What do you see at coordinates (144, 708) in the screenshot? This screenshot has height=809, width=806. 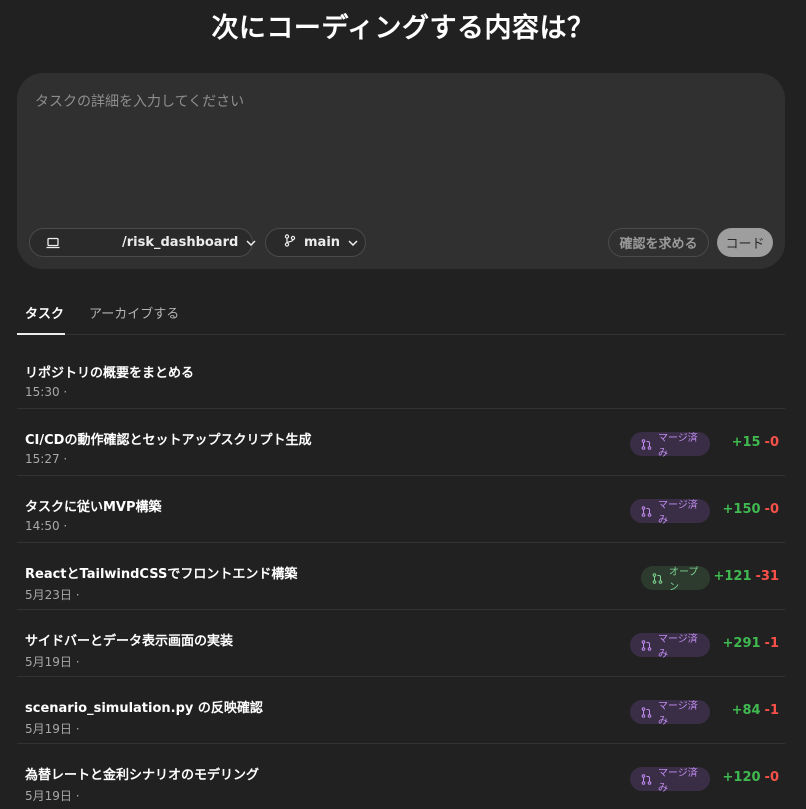 I see `task-title: scenario_simulation.py の反映確認` at bounding box center [144, 708].